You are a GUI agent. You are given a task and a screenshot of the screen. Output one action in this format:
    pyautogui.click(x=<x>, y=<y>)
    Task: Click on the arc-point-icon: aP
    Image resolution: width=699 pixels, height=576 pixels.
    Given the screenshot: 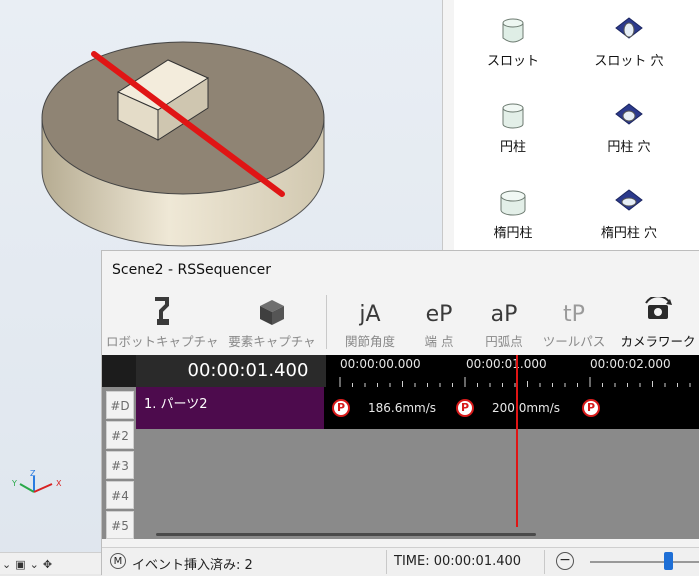 What is the action you would take?
    pyautogui.click(x=504, y=314)
    